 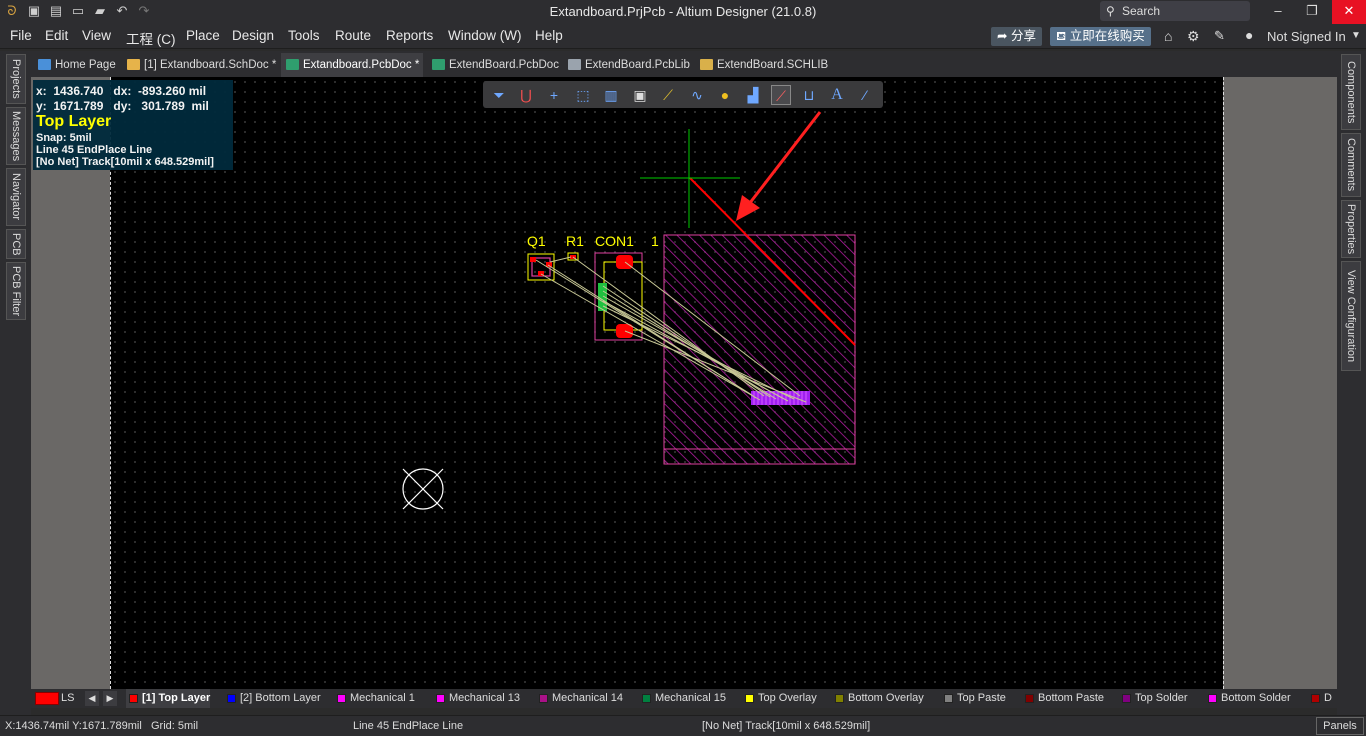 I want to click on layer-tab-mechanical-1: Mechanical 1, so click(x=374, y=698).